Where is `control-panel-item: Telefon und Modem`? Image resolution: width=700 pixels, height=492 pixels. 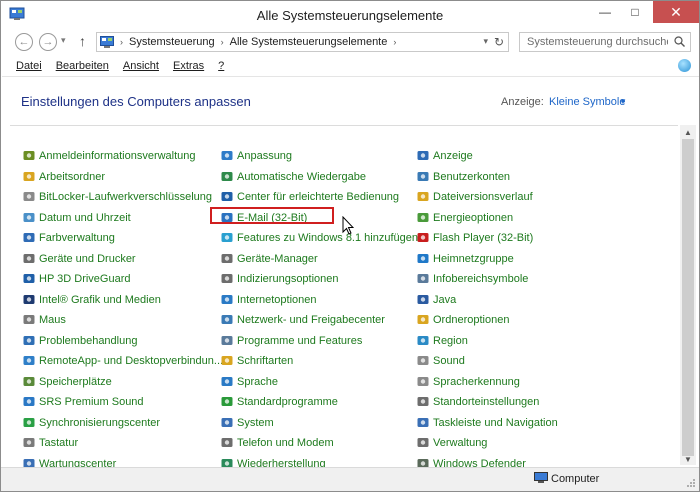 control-panel-item: Telefon und Modem is located at coordinates (319, 443).